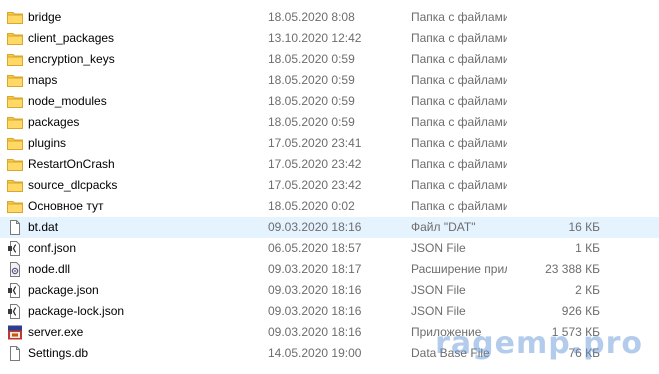 The image size is (659, 374). Describe the element at coordinates (43, 227) in the screenshot. I see `file-name: bt.dat` at that location.